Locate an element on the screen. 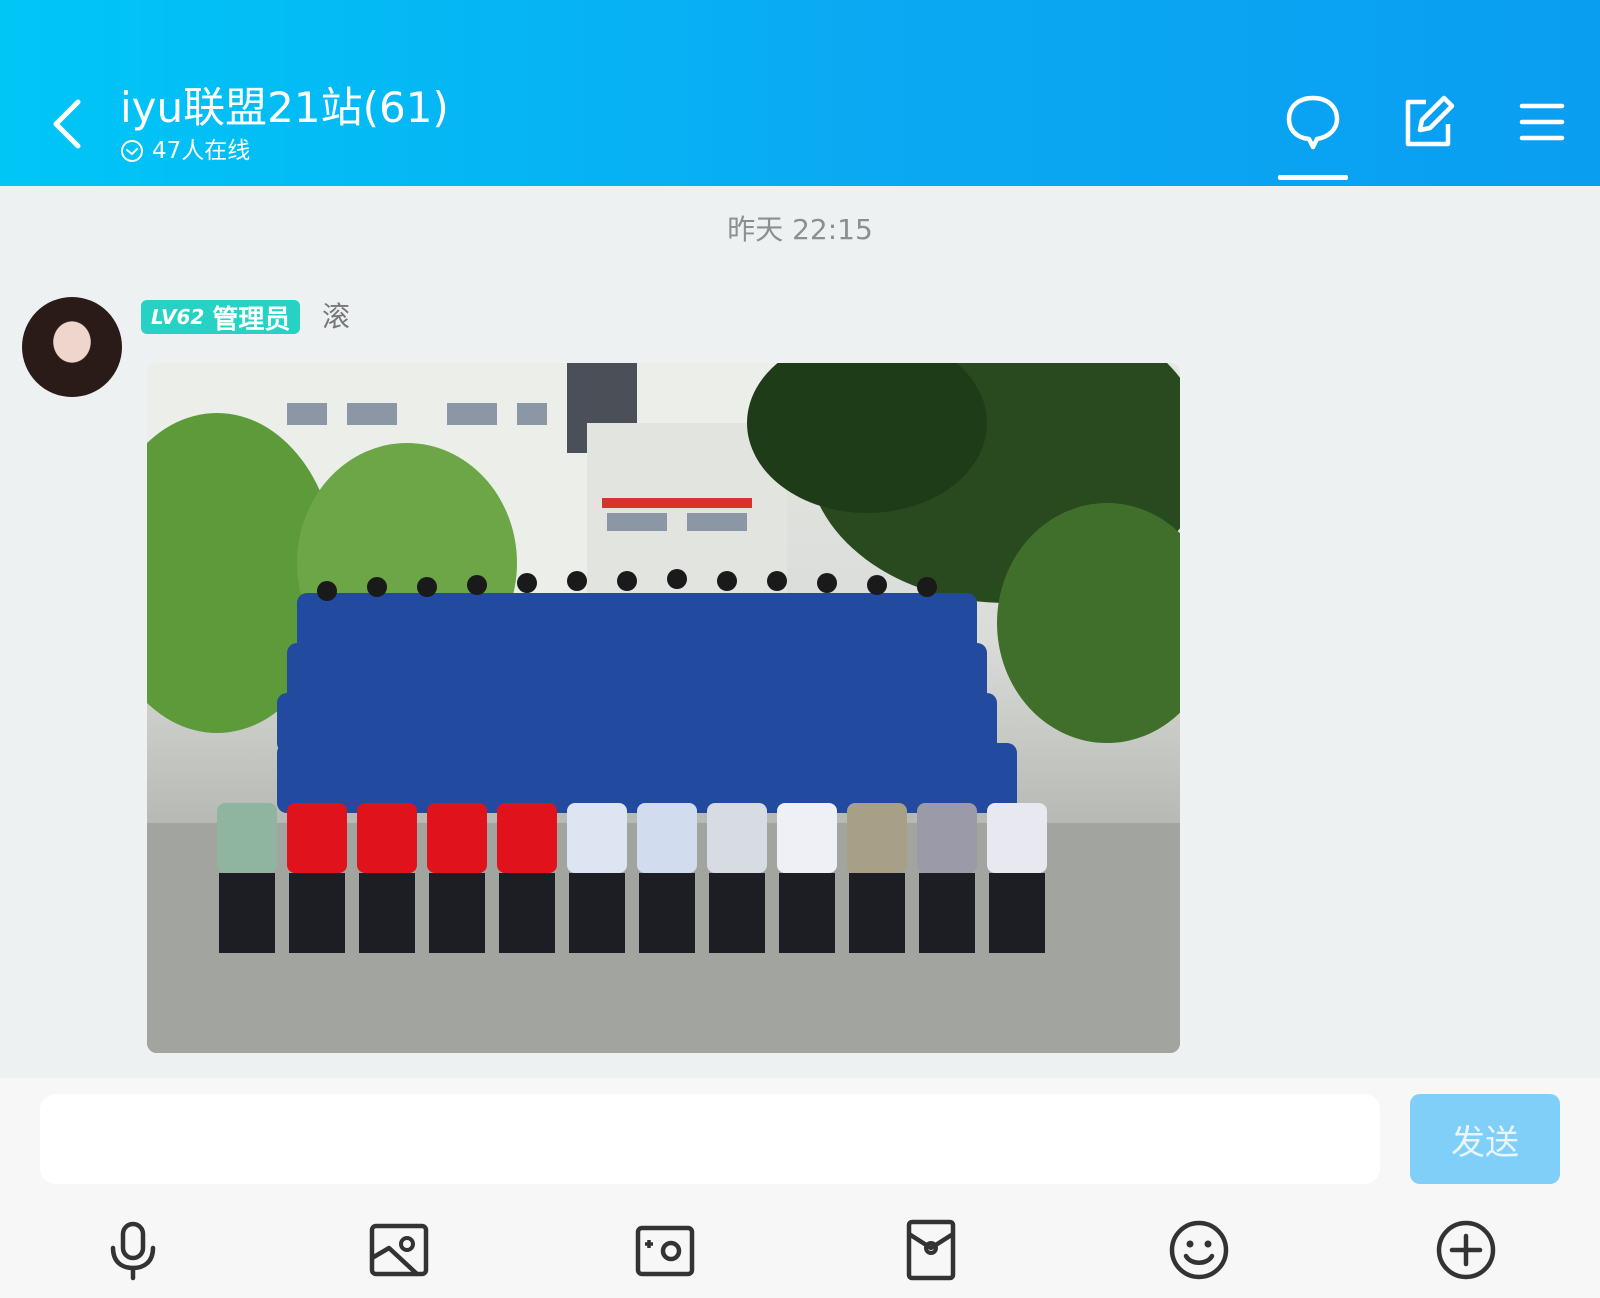  voice-button is located at coordinates (133, 1250).